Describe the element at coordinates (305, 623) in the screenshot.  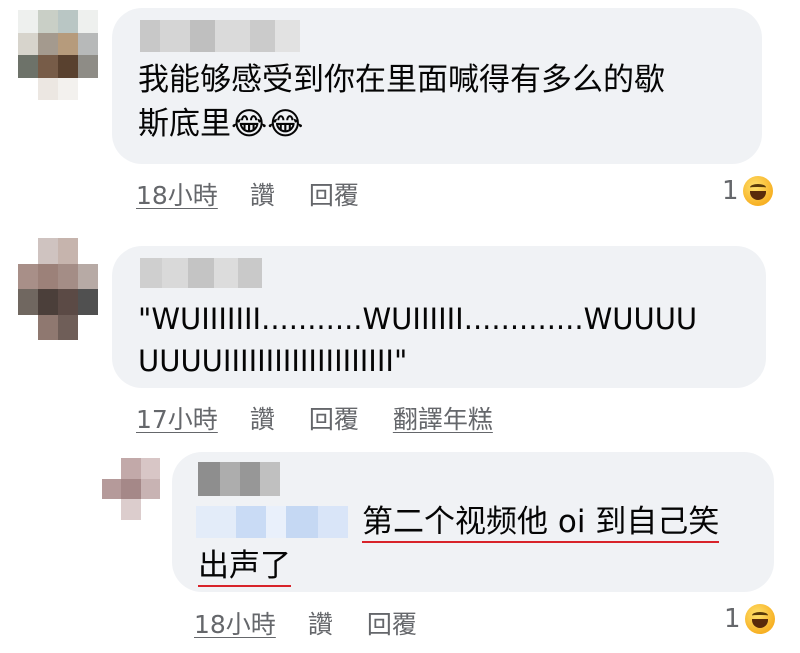
I see `reply-actions: 18小時 讚 回覆` at that location.